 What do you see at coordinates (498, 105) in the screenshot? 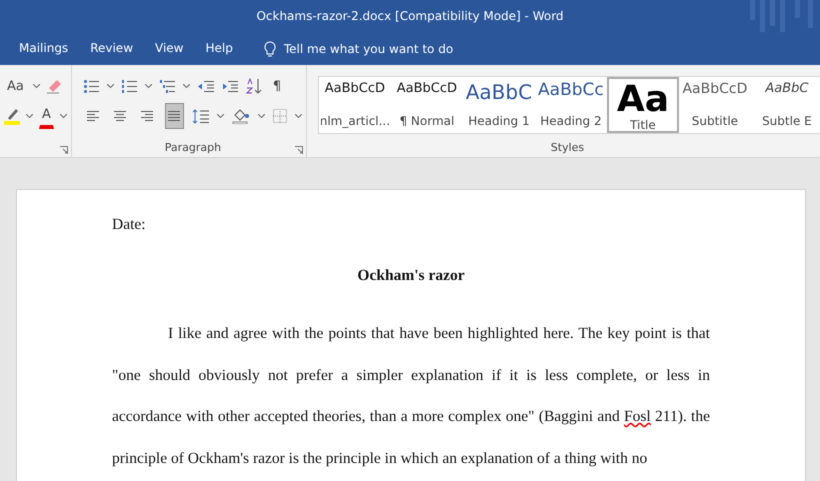
I see `style-item: AaBbC Heading 1` at bounding box center [498, 105].